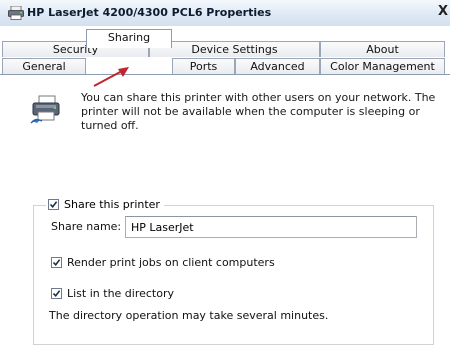 The height and width of the screenshot is (345, 450). Describe the element at coordinates (44, 66) in the screenshot. I see `tab-general: General` at that location.